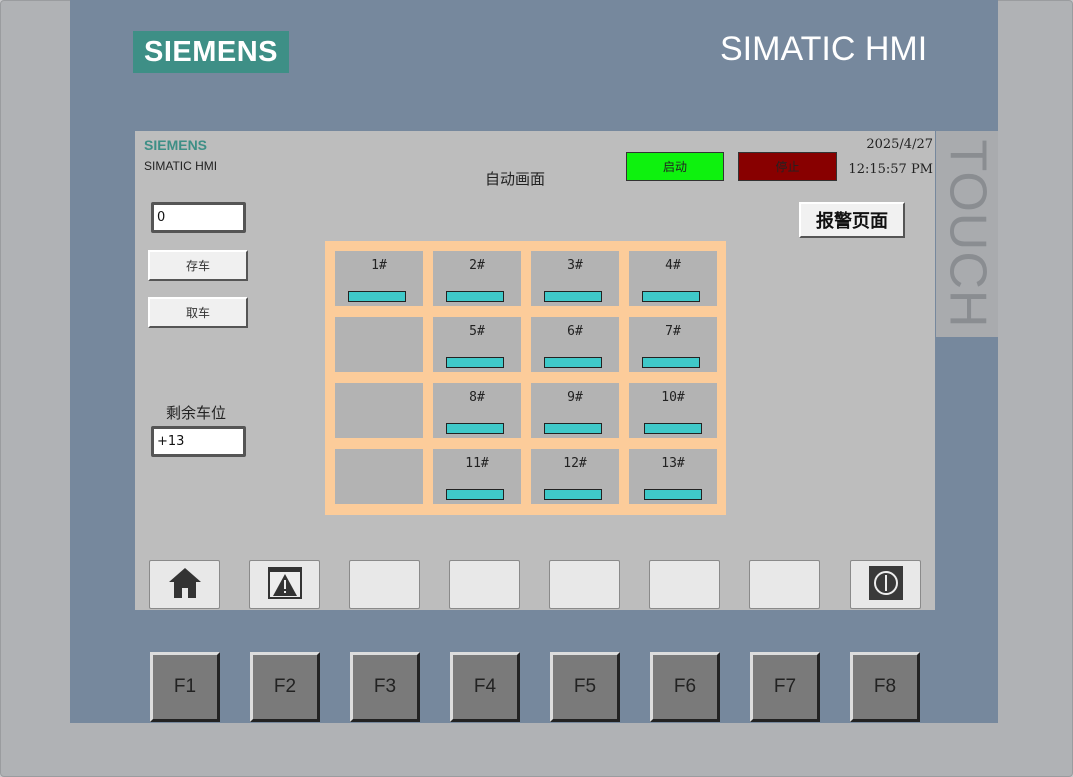 This screenshot has width=1073, height=777. I want to click on slot-number-input: 0, so click(198, 217).